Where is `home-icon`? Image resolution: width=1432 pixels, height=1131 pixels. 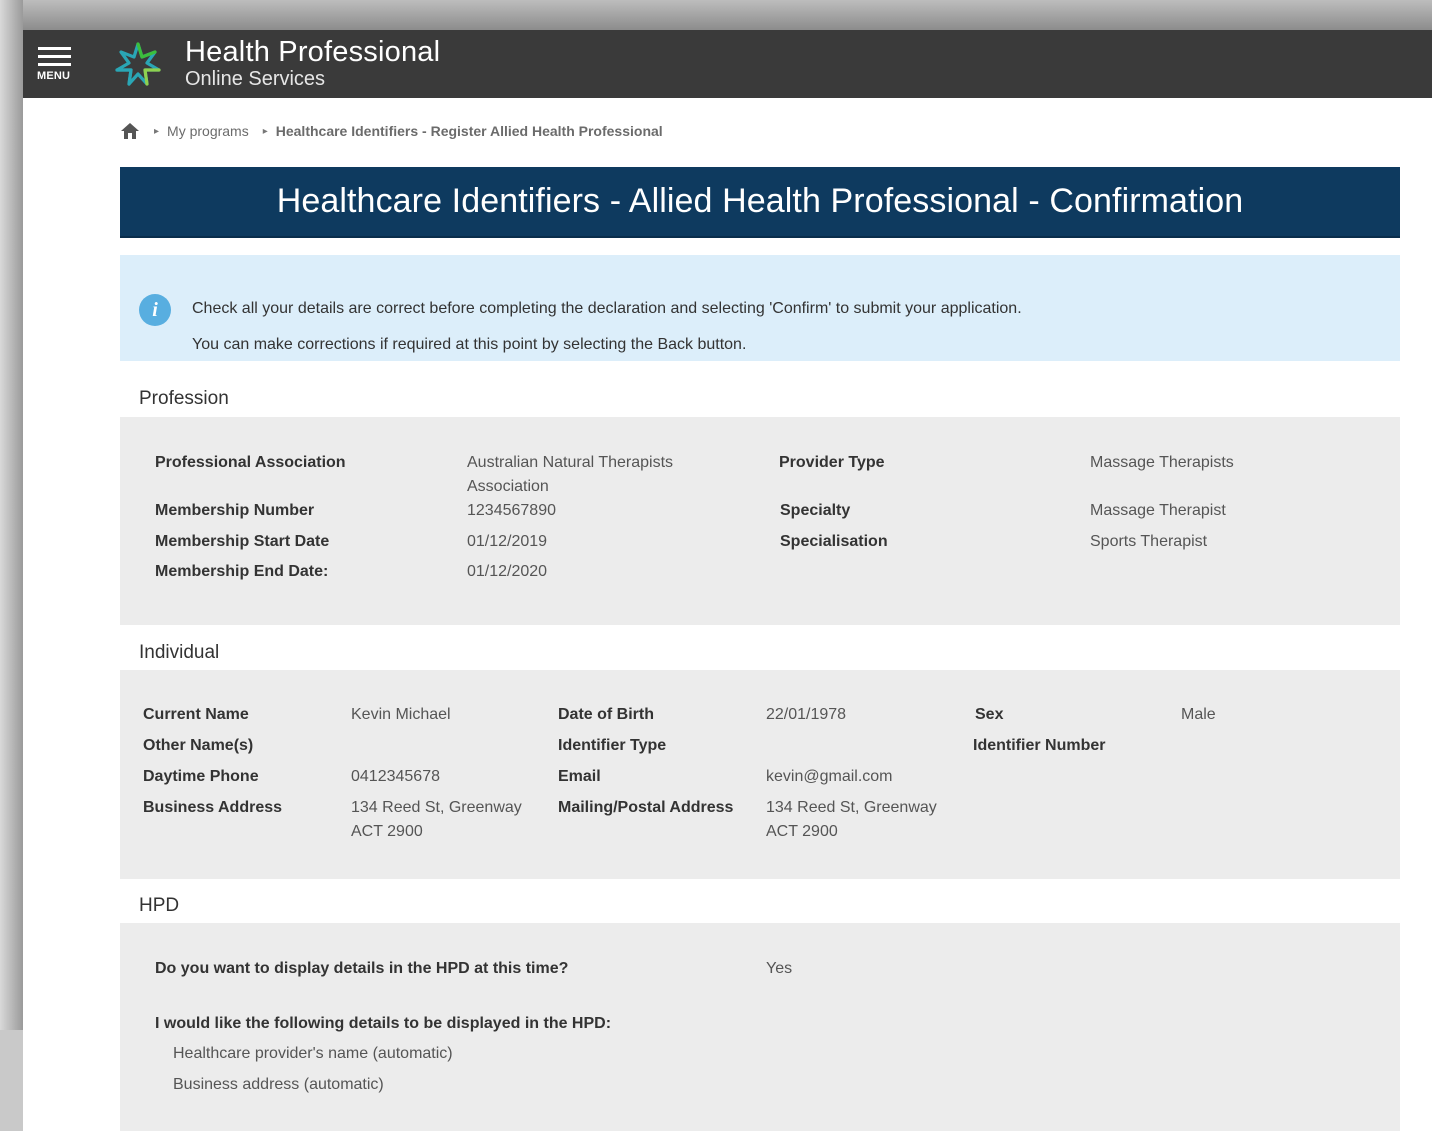 home-icon is located at coordinates (130, 131).